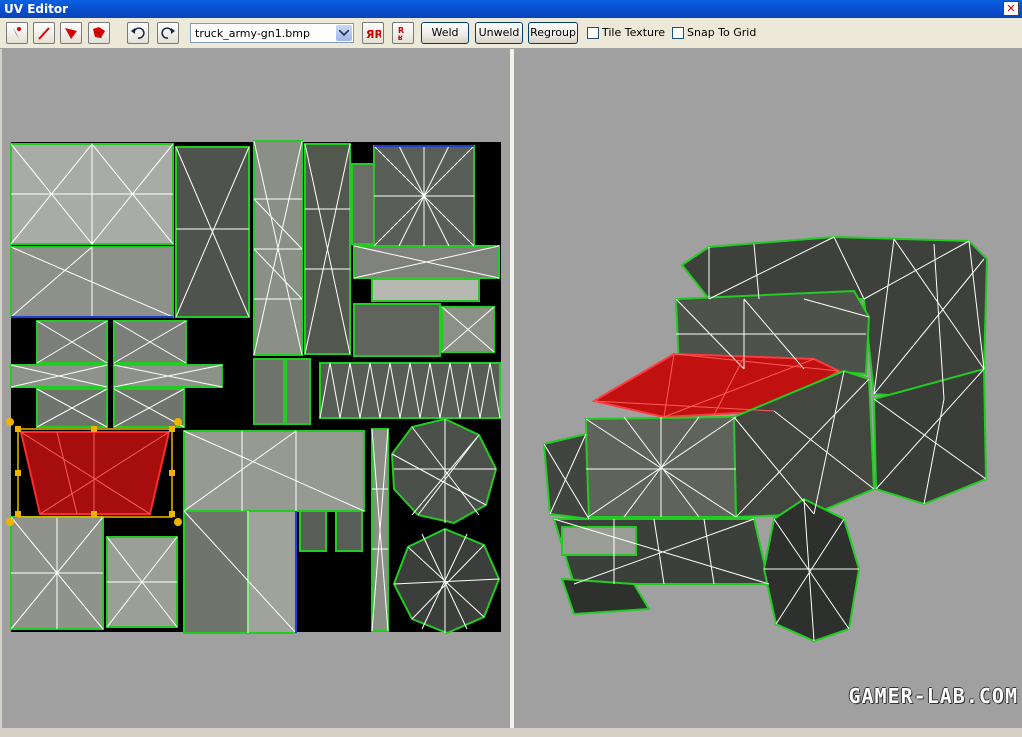 This screenshot has width=1022, height=737. I want to click on mirror-vertical-icon: Rʁ, so click(401, 33).